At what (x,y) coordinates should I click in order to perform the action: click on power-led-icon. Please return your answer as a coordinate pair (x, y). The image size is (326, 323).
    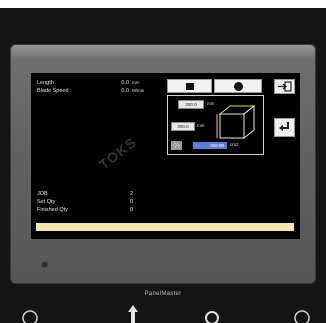
    Looking at the image, I should click on (44, 264).